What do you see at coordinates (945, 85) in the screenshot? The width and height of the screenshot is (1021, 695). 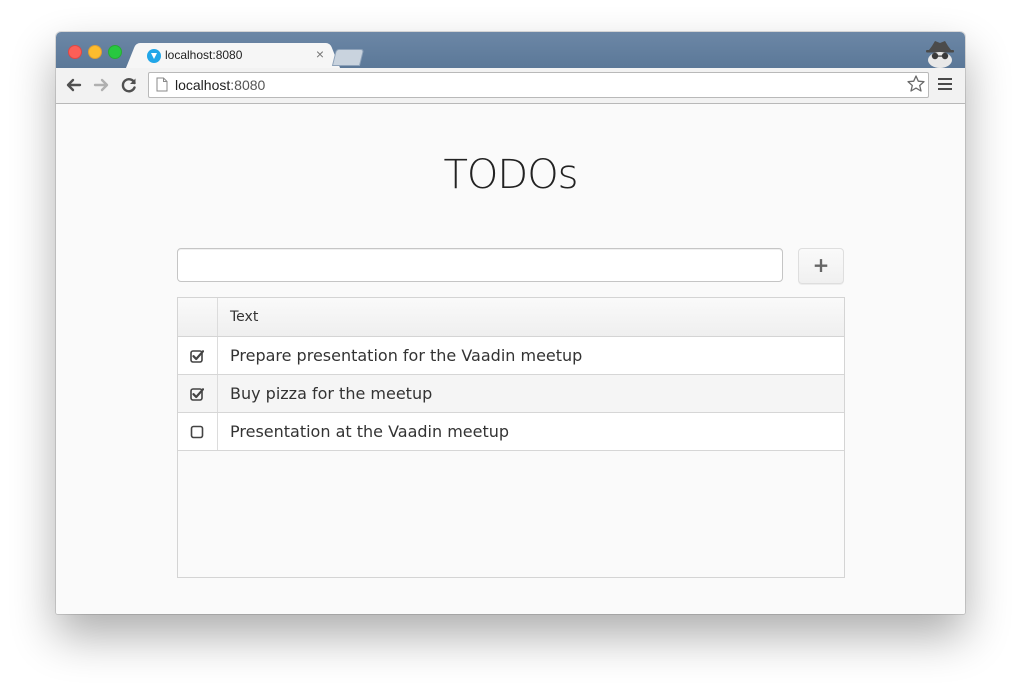 I see `browser-menu-icon` at bounding box center [945, 85].